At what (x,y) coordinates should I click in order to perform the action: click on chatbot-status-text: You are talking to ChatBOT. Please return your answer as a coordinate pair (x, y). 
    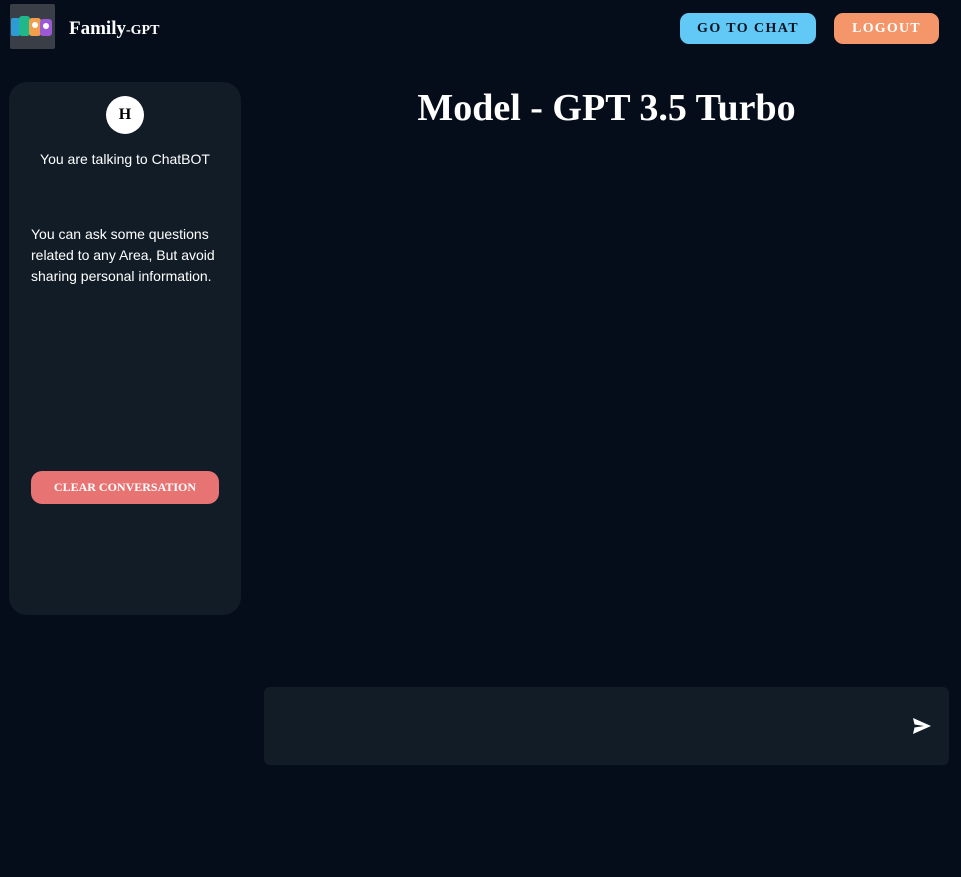
    Looking at the image, I should click on (125, 159).